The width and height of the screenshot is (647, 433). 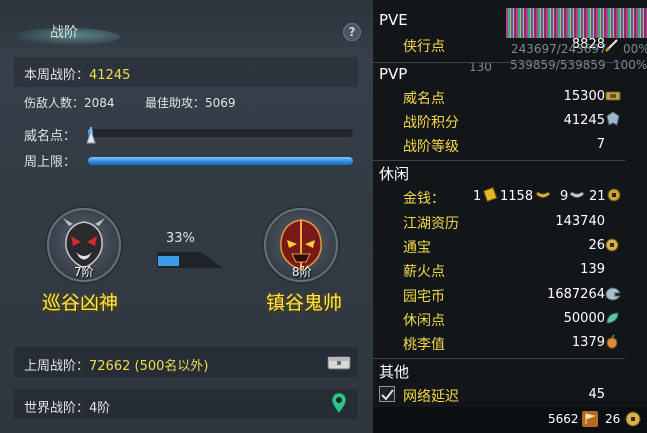 I want to click on copper-ingot-icon, so click(x=577, y=194).